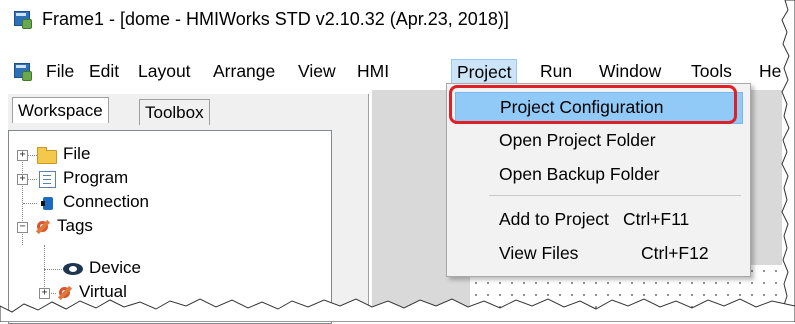 The width and height of the screenshot is (795, 324). Describe the element at coordinates (60, 71) in the screenshot. I see `menu-file: File` at that location.